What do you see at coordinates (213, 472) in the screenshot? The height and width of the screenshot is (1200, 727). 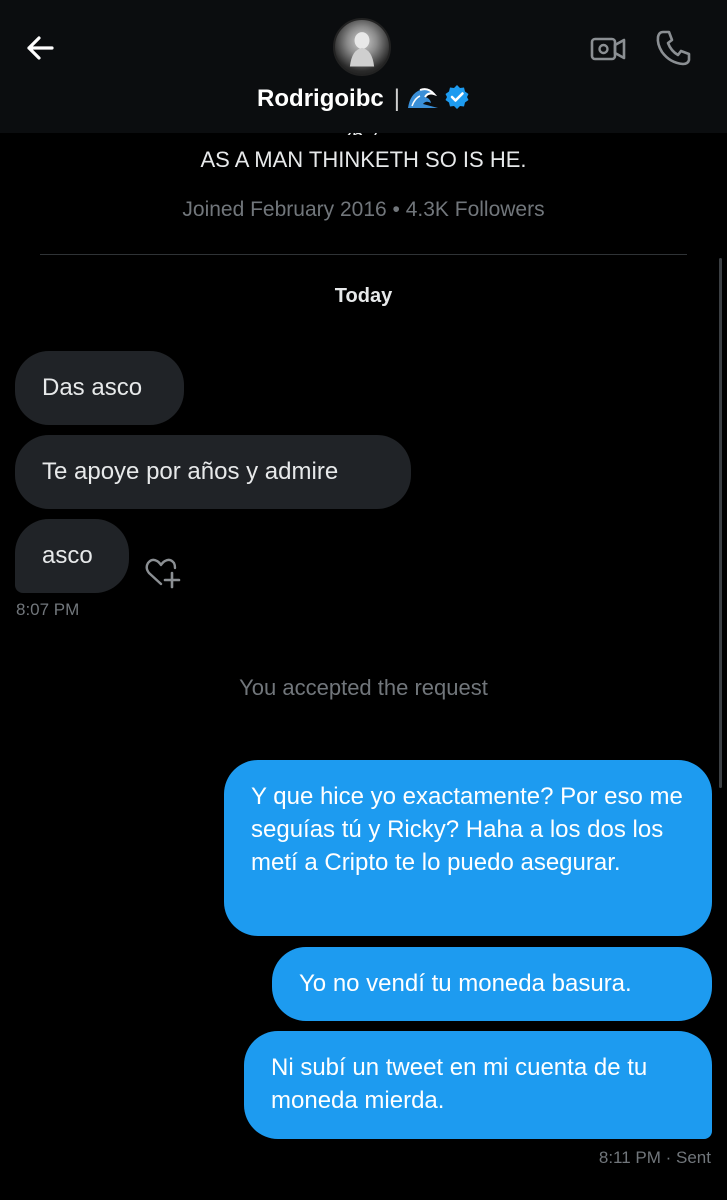 I see `incoming-message: Te apoye por años y admire` at bounding box center [213, 472].